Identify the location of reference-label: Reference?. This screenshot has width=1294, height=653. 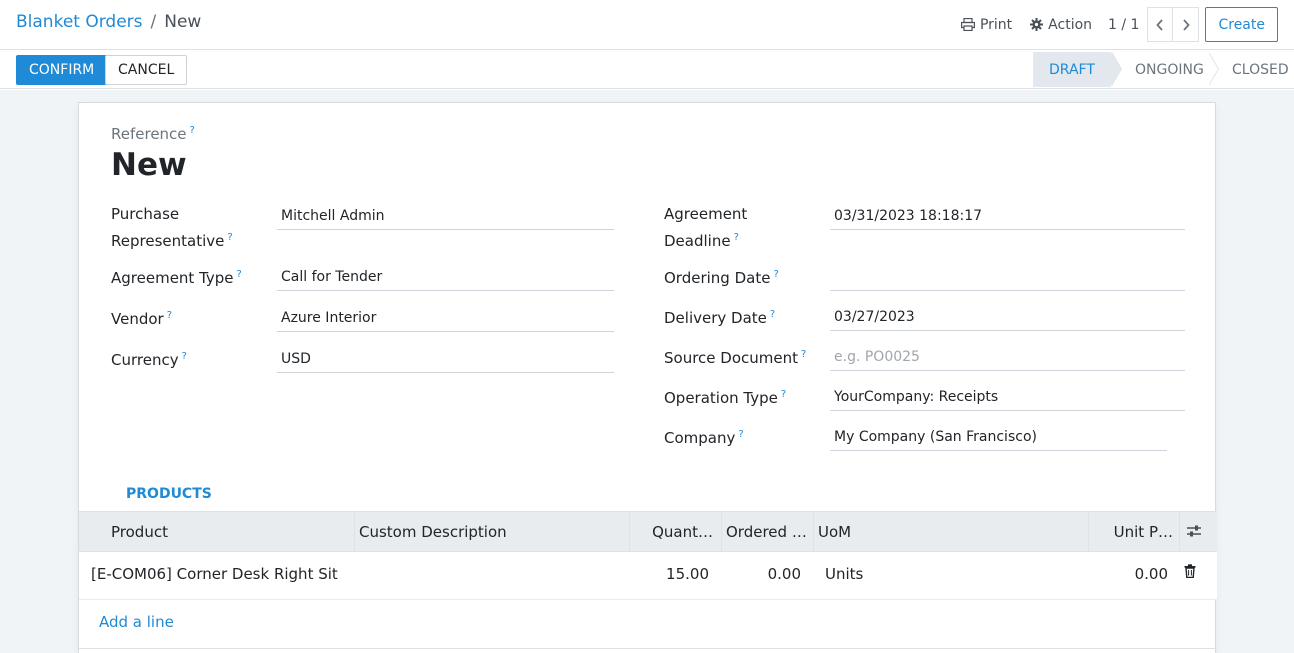
(153, 134).